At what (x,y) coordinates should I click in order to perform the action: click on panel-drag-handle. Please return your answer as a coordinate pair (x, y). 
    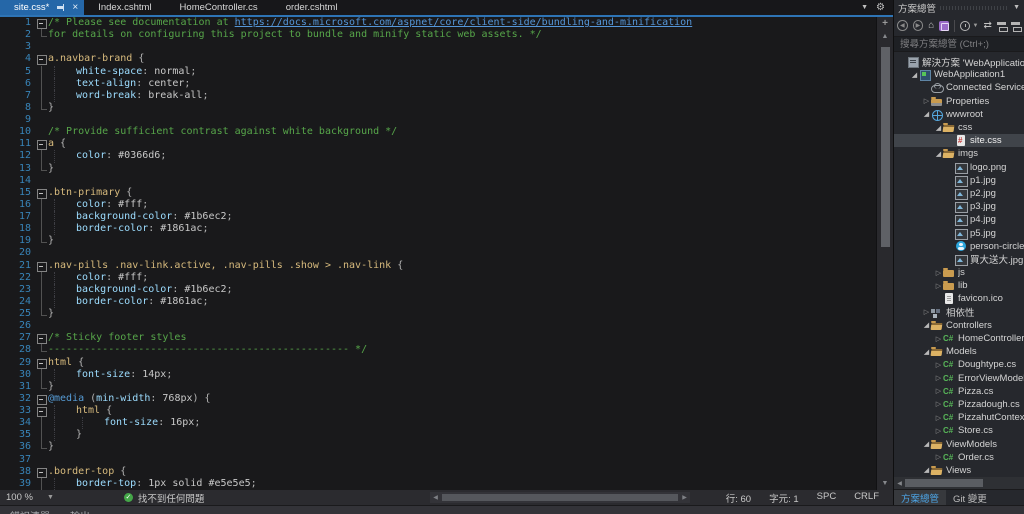
    Looking at the image, I should click on (975, 7).